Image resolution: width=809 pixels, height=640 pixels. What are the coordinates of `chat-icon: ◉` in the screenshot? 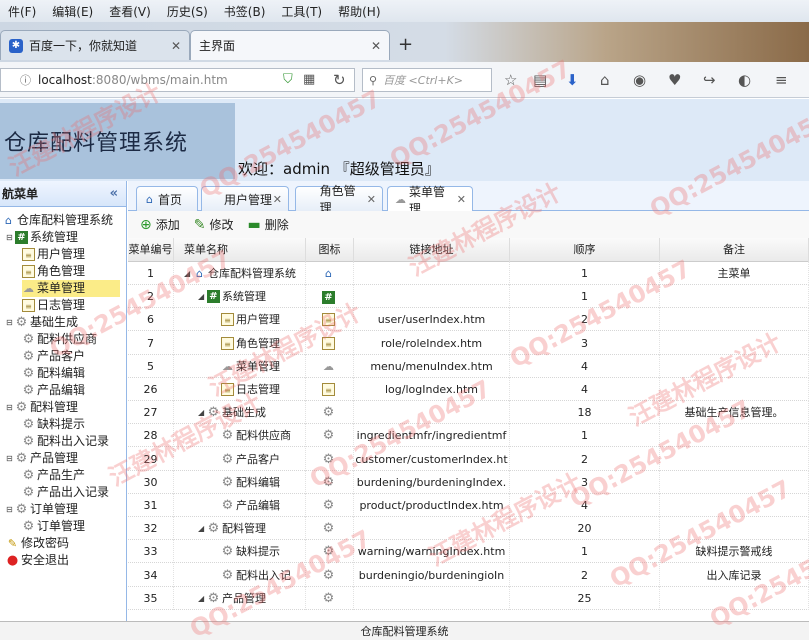 It's located at (639, 80).